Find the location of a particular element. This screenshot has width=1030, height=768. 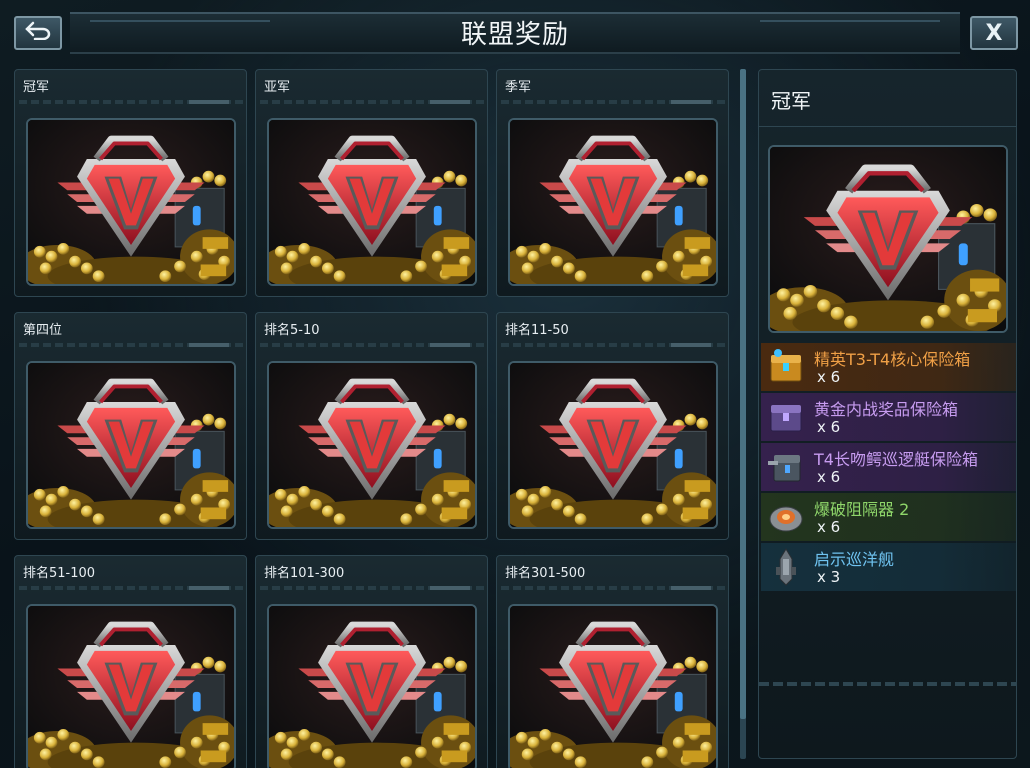

reward-card: 冠军 is located at coordinates (130, 183).